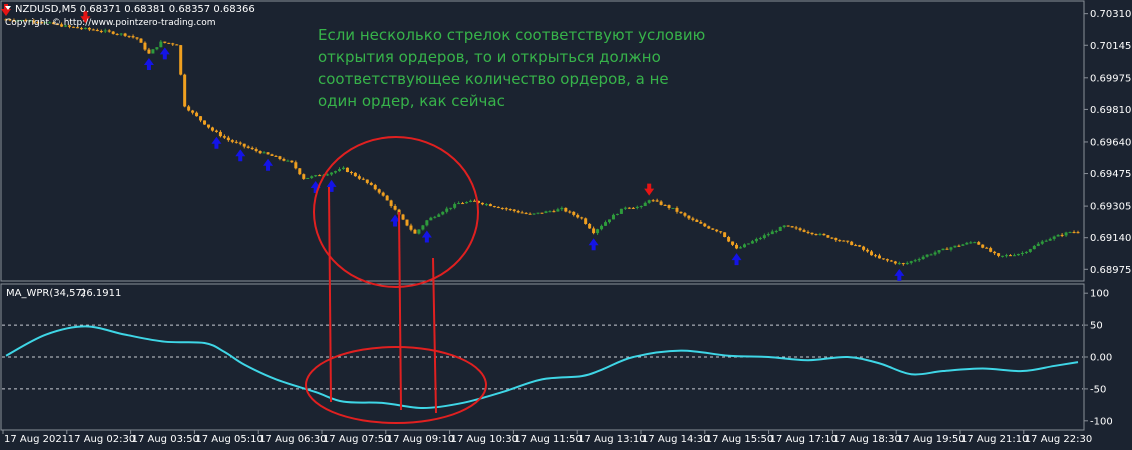 The image size is (1132, 450). What do you see at coordinates (36, 439) in the screenshot?
I see `time-tick-label: 17 Aug 2021` at bounding box center [36, 439].